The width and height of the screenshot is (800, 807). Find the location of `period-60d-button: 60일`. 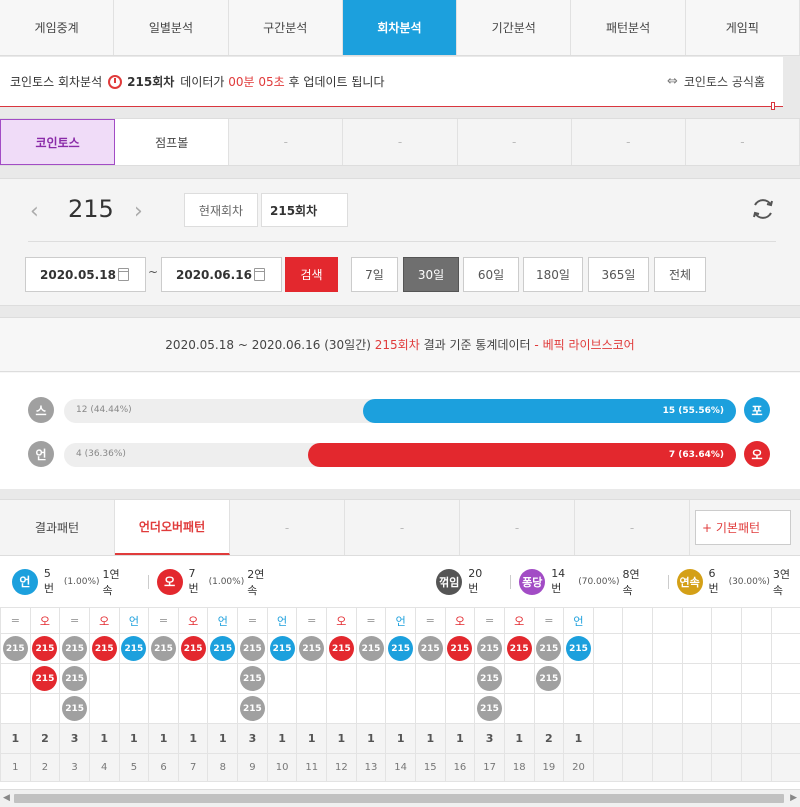

period-60d-button: 60일 is located at coordinates (491, 274).